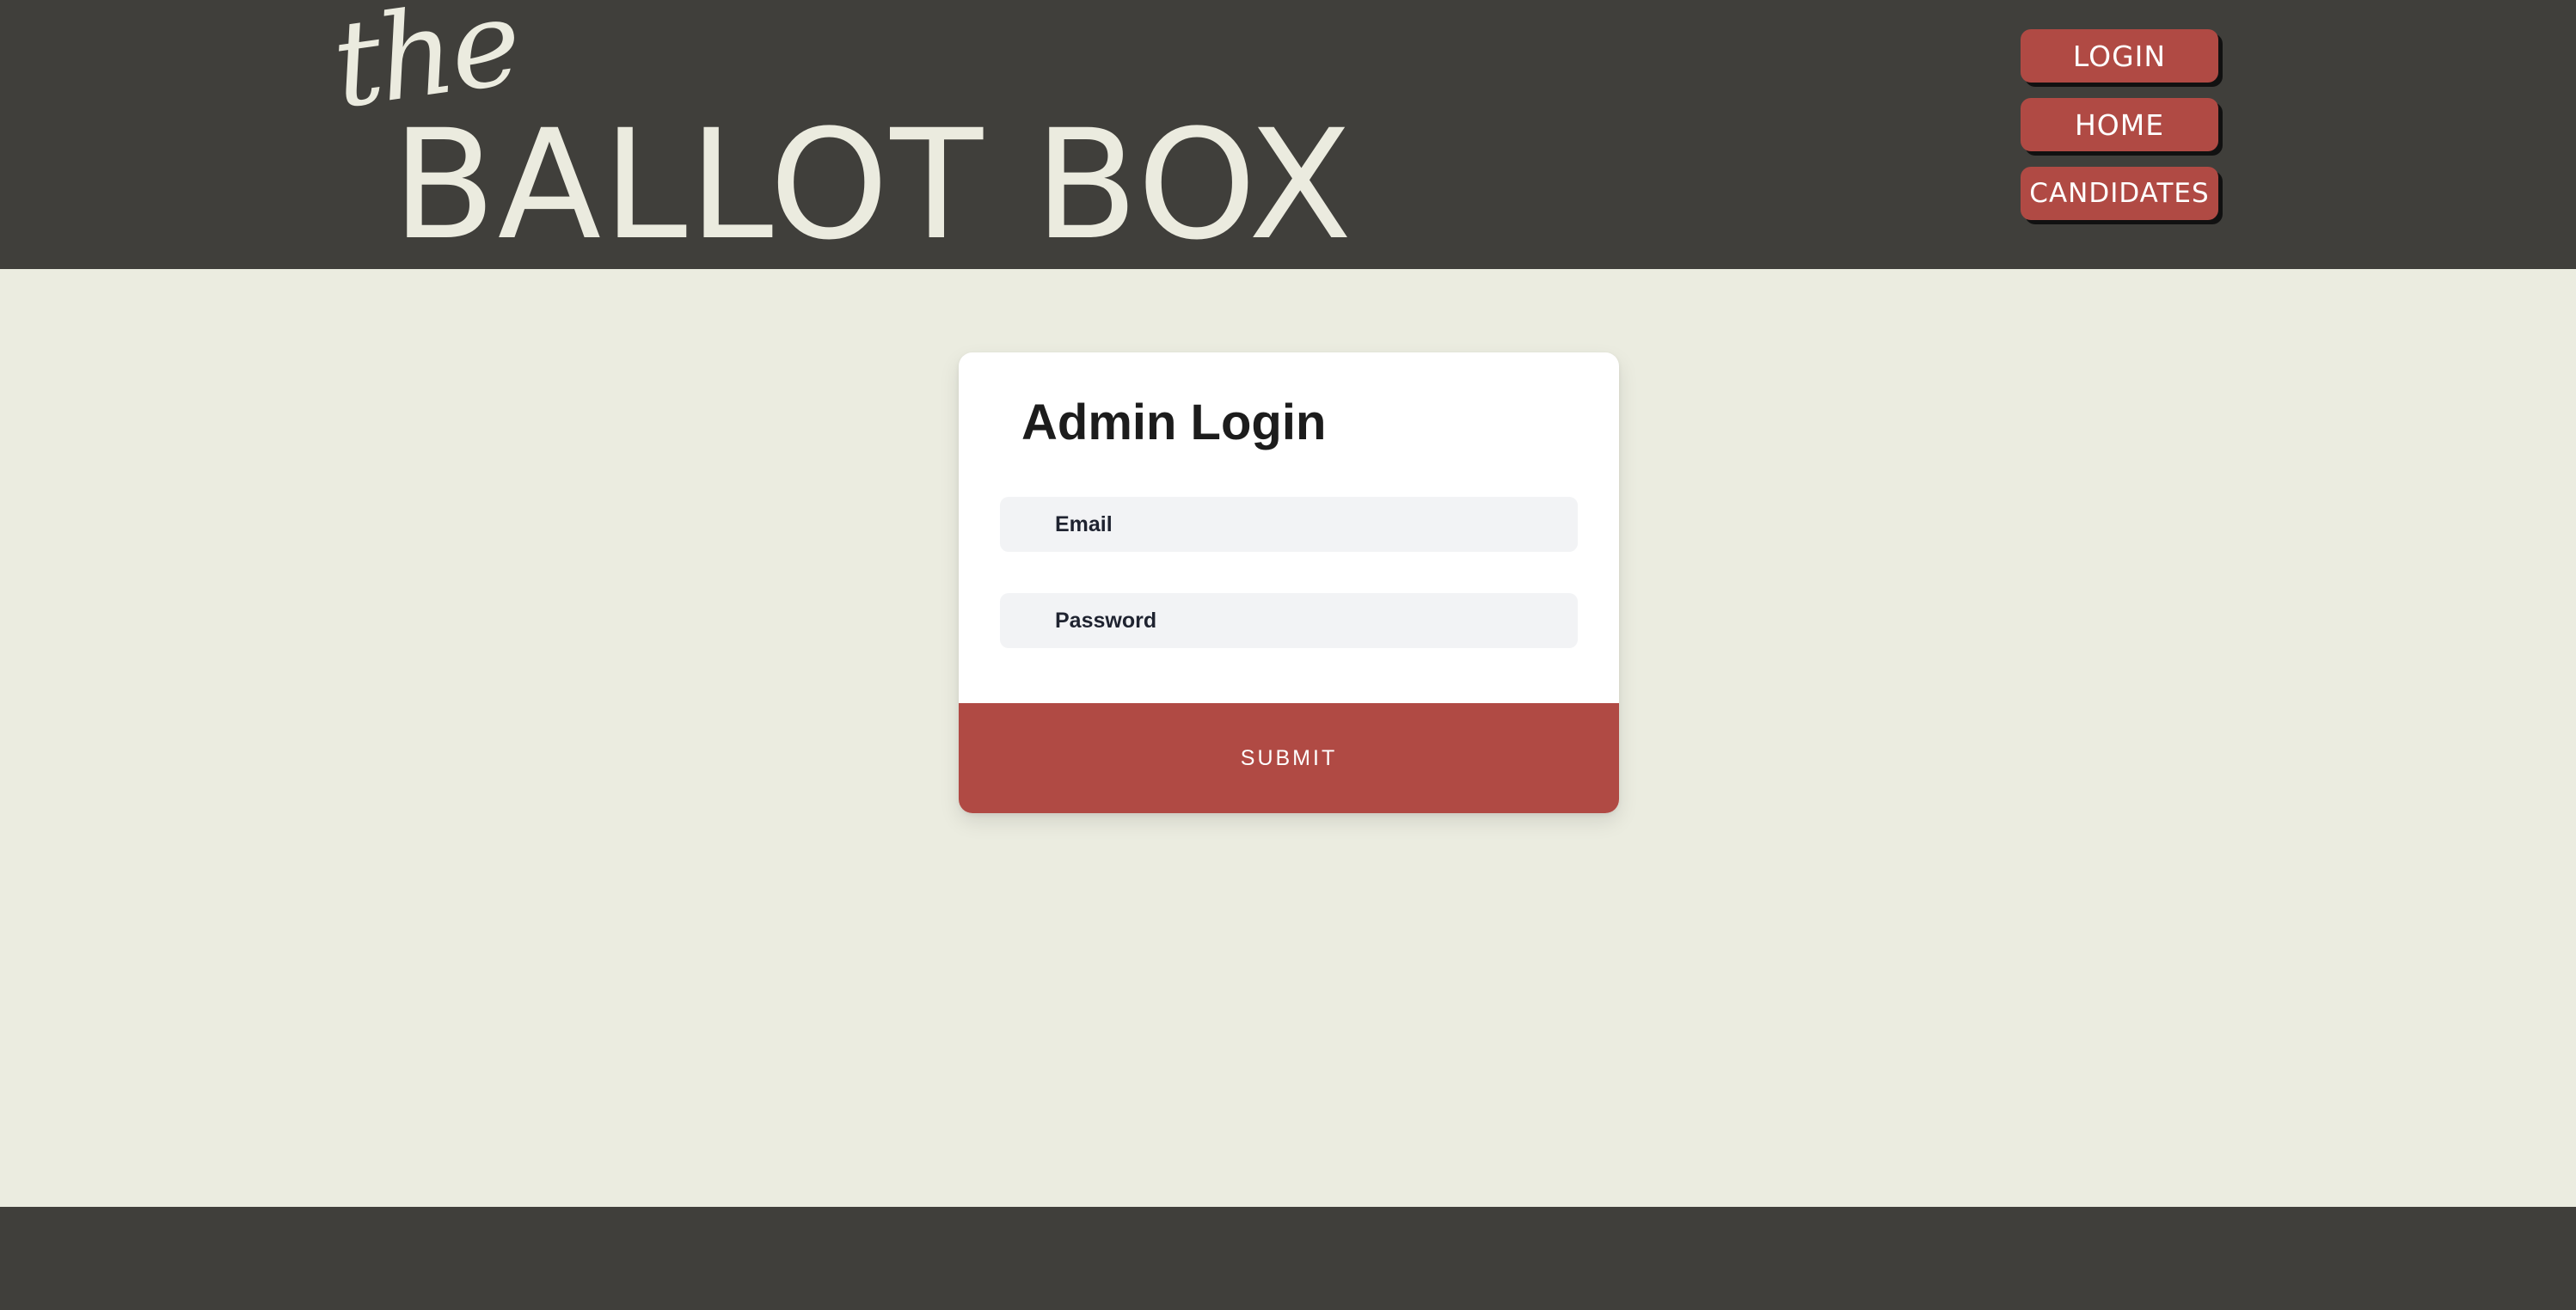  I want to click on password-field-label: Password, so click(1106, 620).